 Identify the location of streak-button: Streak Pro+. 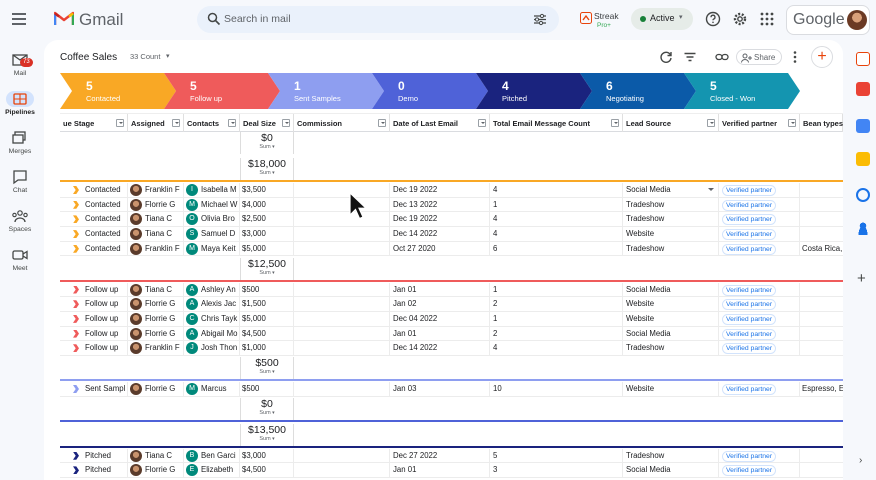
(600, 21).